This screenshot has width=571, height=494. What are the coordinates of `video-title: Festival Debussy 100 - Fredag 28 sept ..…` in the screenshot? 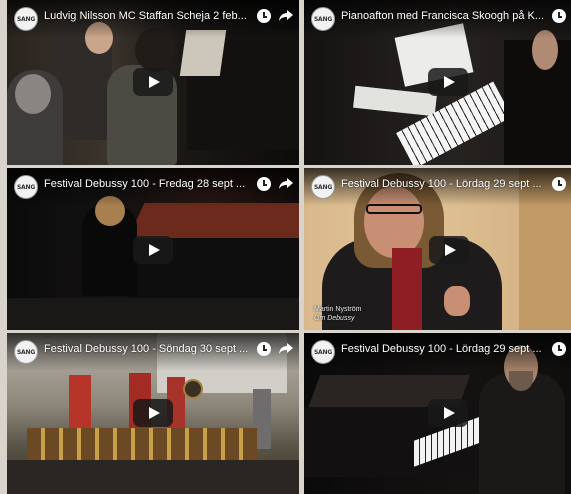 It's located at (147, 184).